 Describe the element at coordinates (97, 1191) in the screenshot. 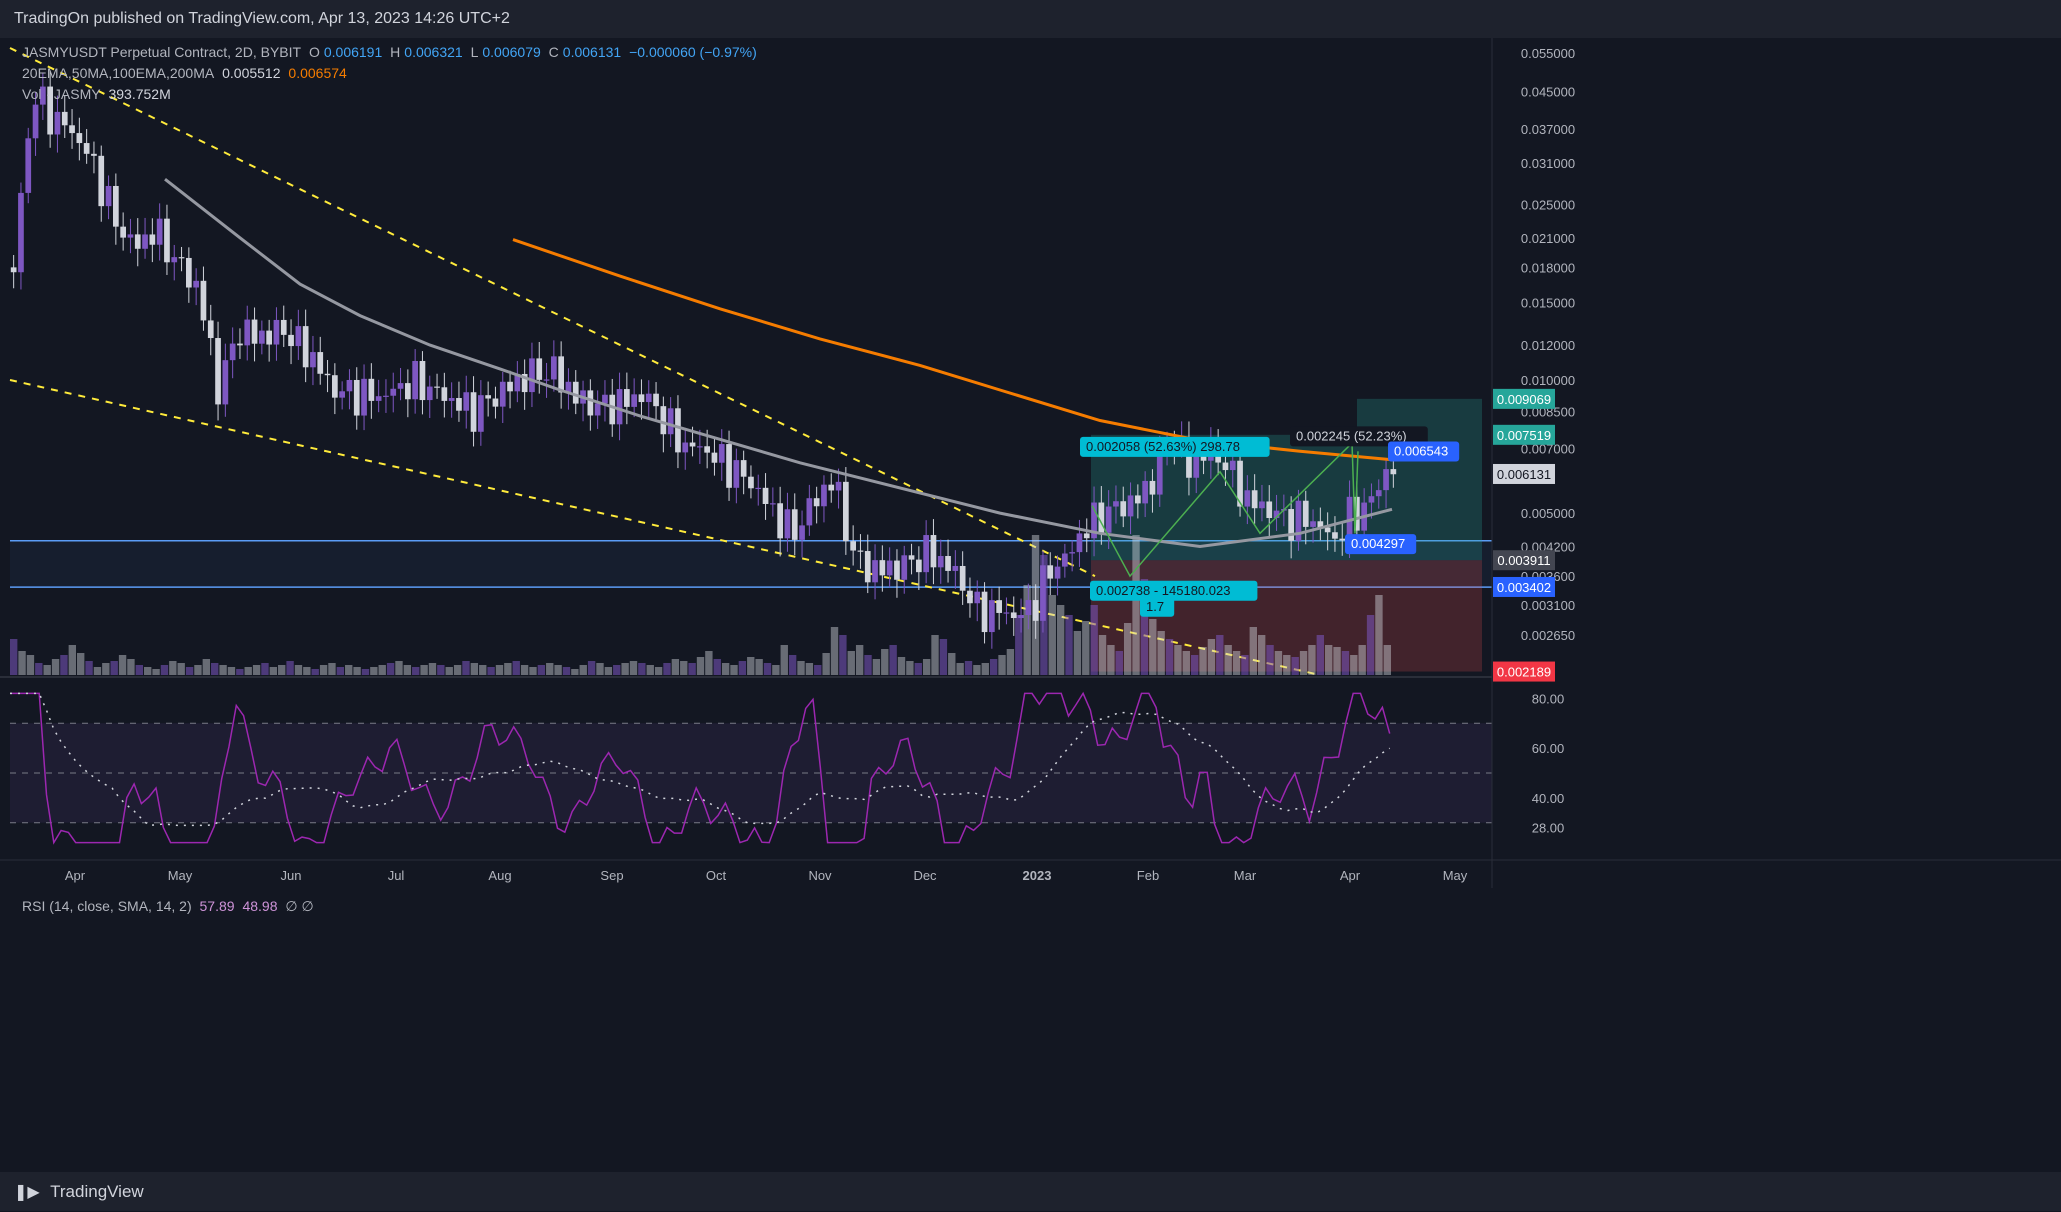

I see `footer-brand: TradingView` at that location.